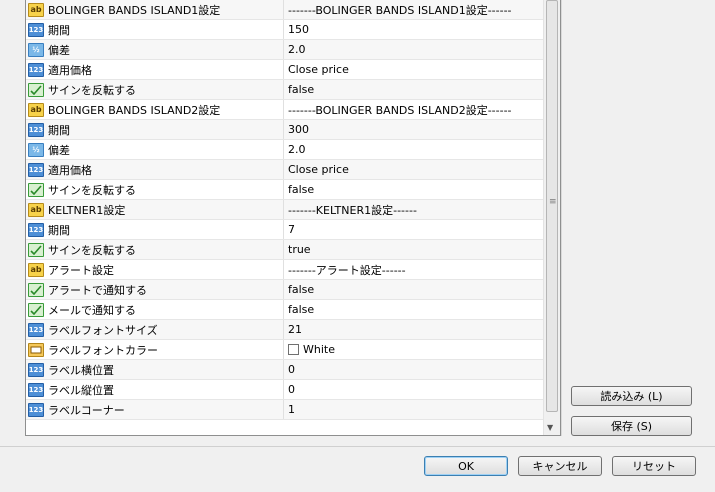 This screenshot has height=492, width=715. I want to click on parameter-value-cell: -------KELTNER1設定------, so click(414, 209).